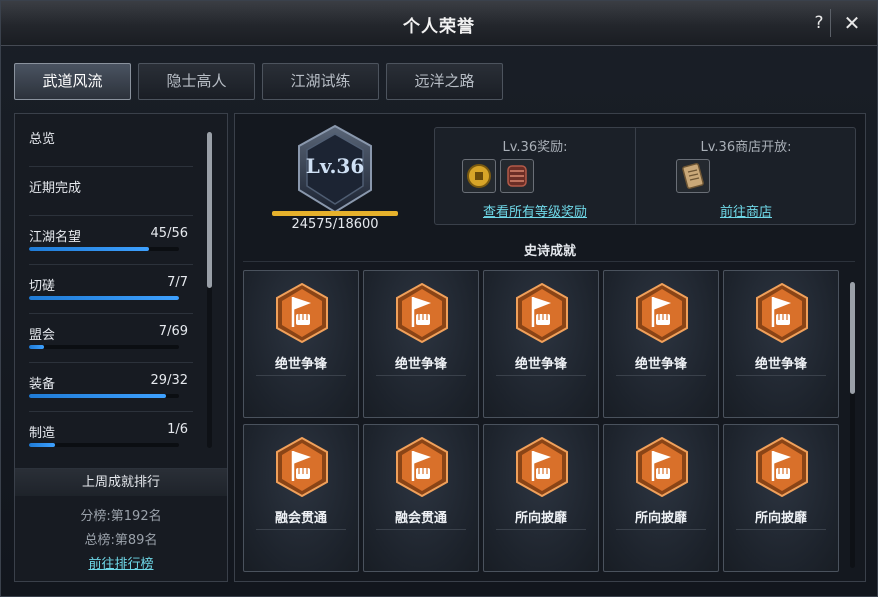 This screenshot has height=597, width=878. I want to click on sidebar-scrollbar, so click(209, 290).